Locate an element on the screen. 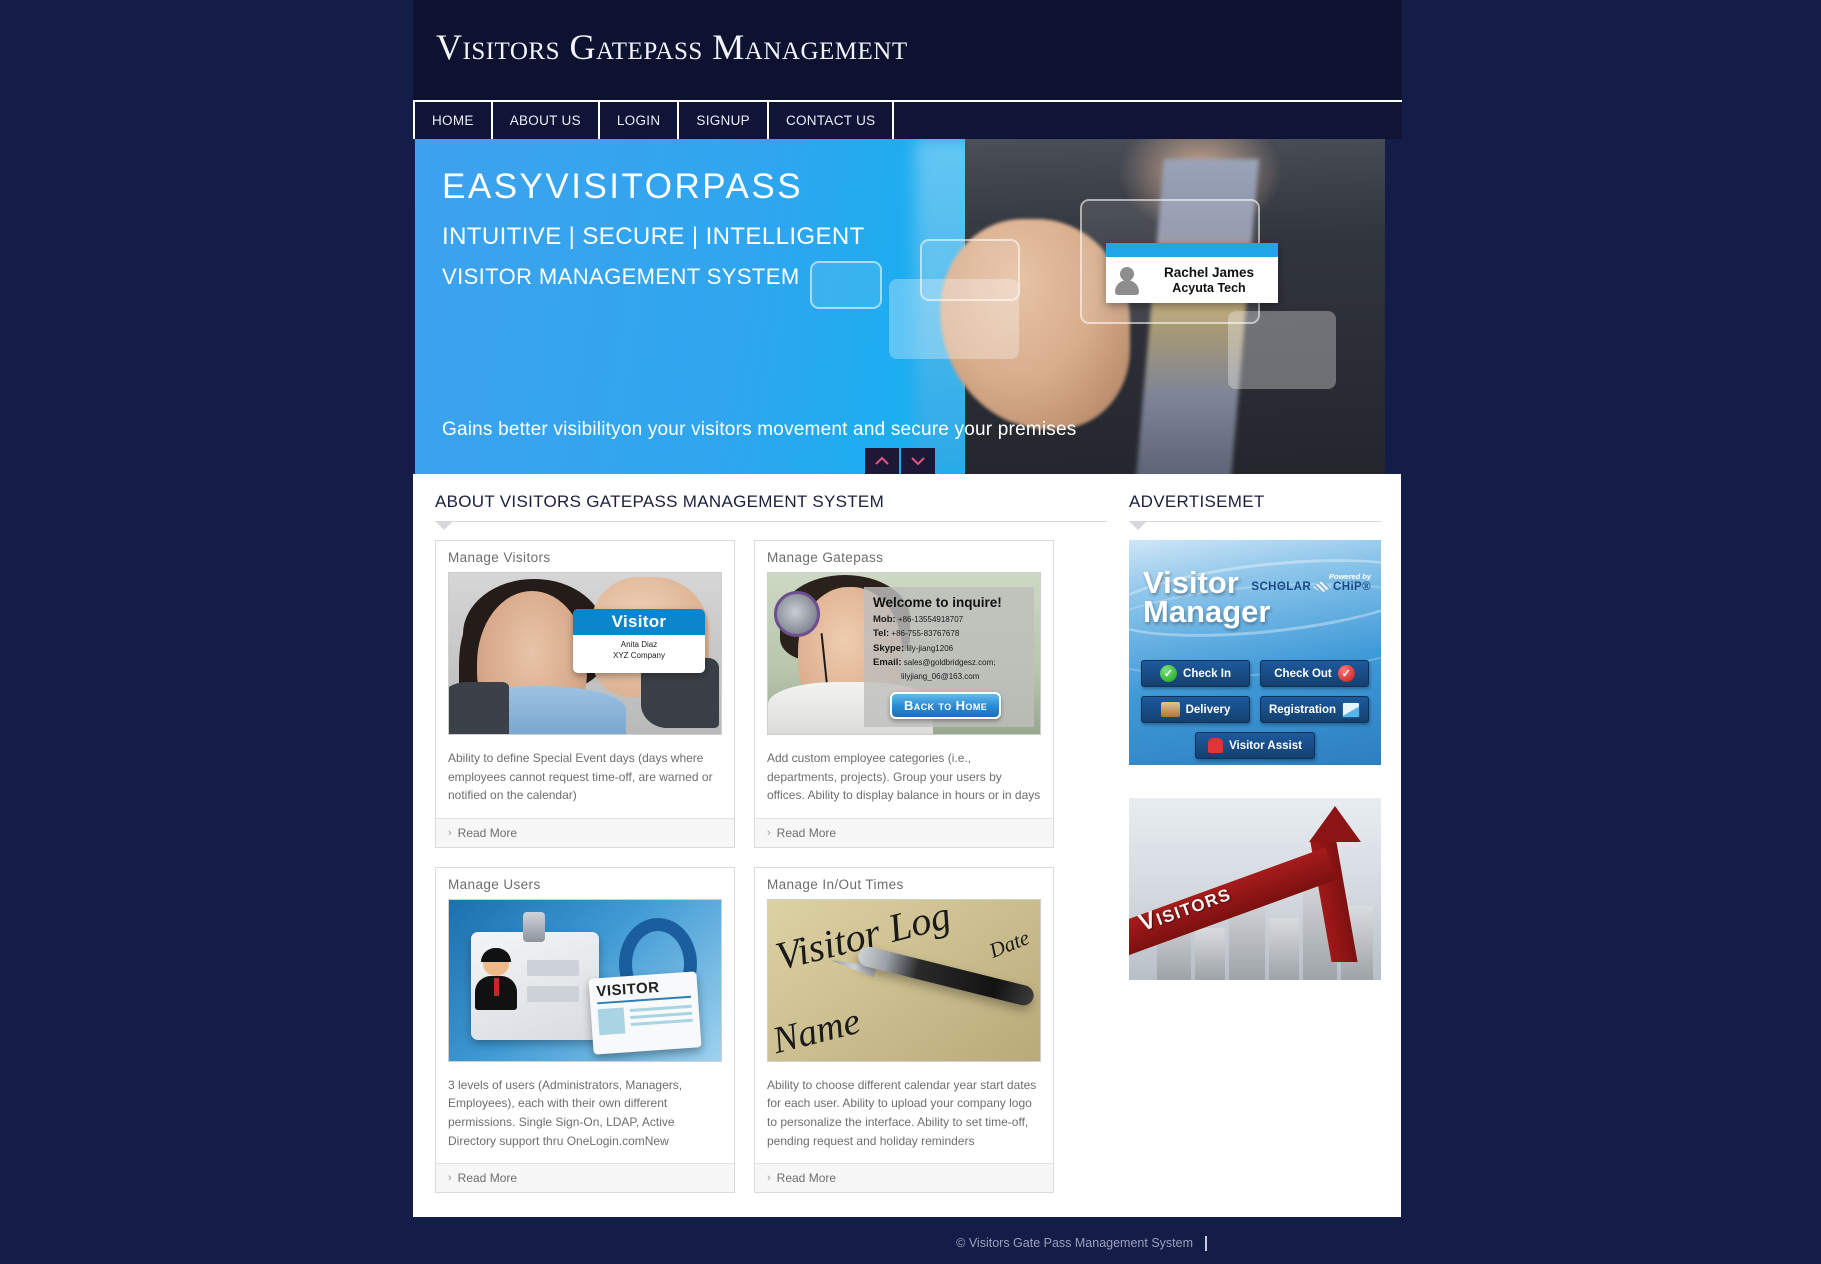 This screenshot has height=1264, width=1821. headset-icon is located at coordinates (797, 614).